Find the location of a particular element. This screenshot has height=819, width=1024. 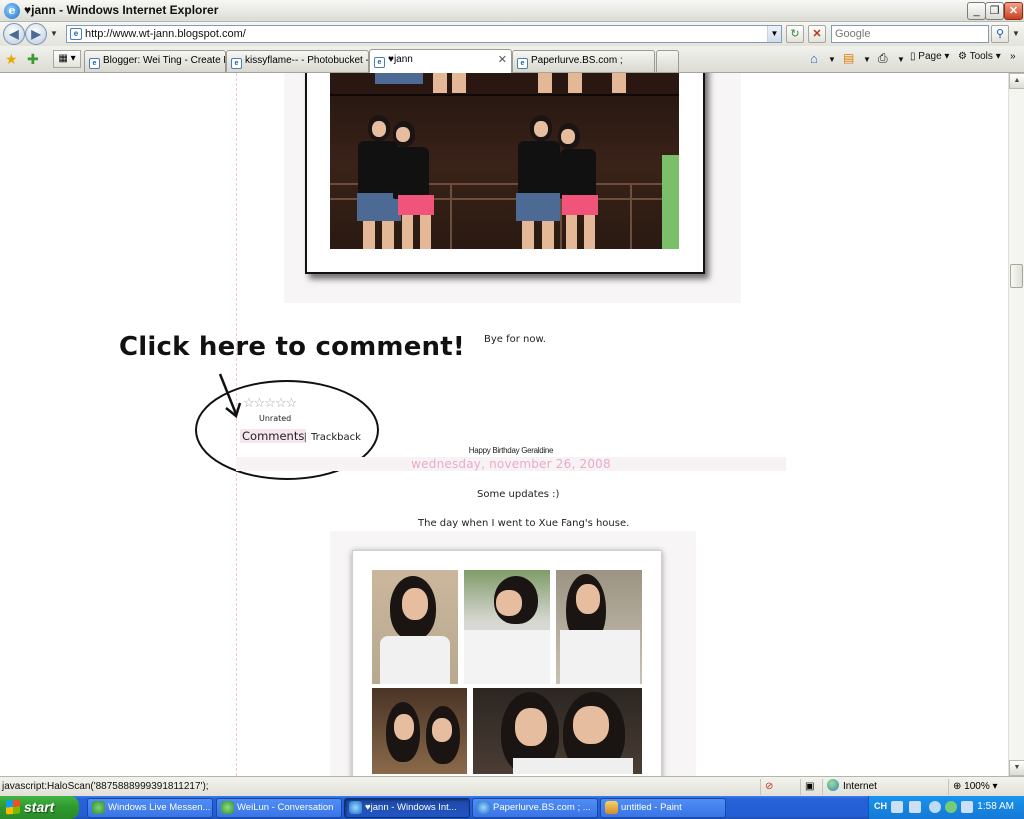

search-button: ⚲ is located at coordinates (1000, 34).